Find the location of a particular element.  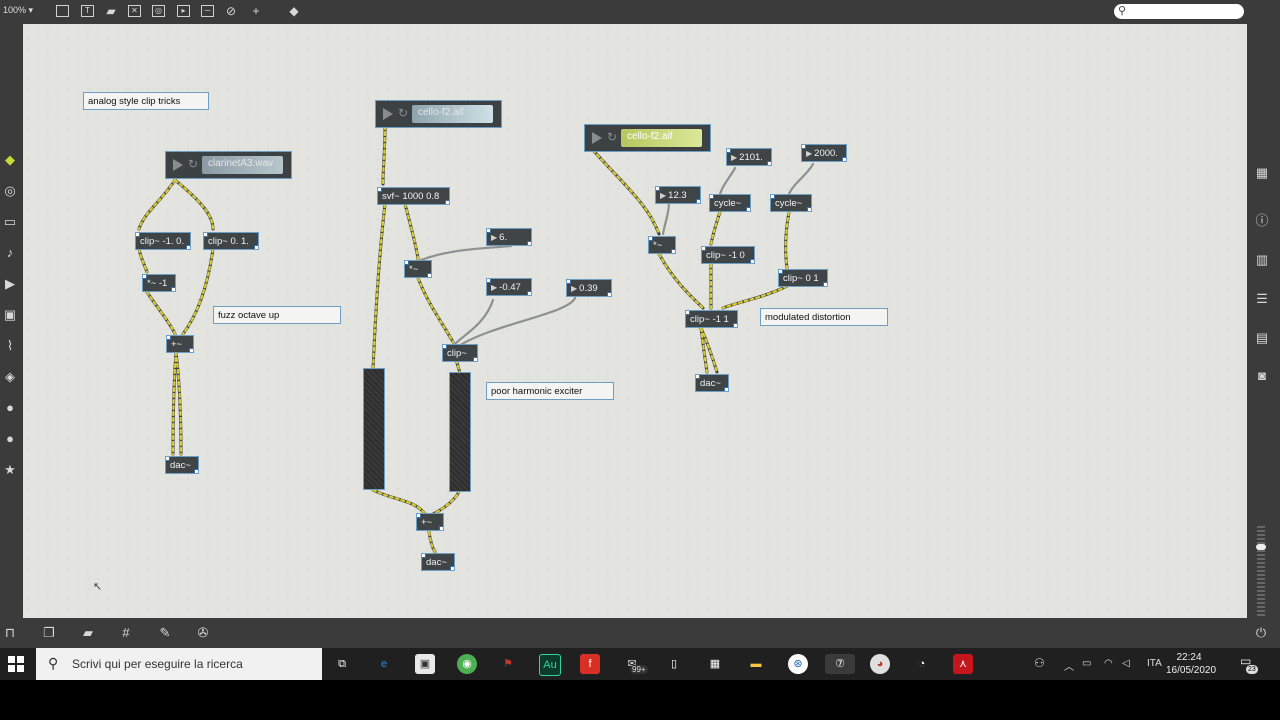

store-icon: ▣ is located at coordinates (425, 664).